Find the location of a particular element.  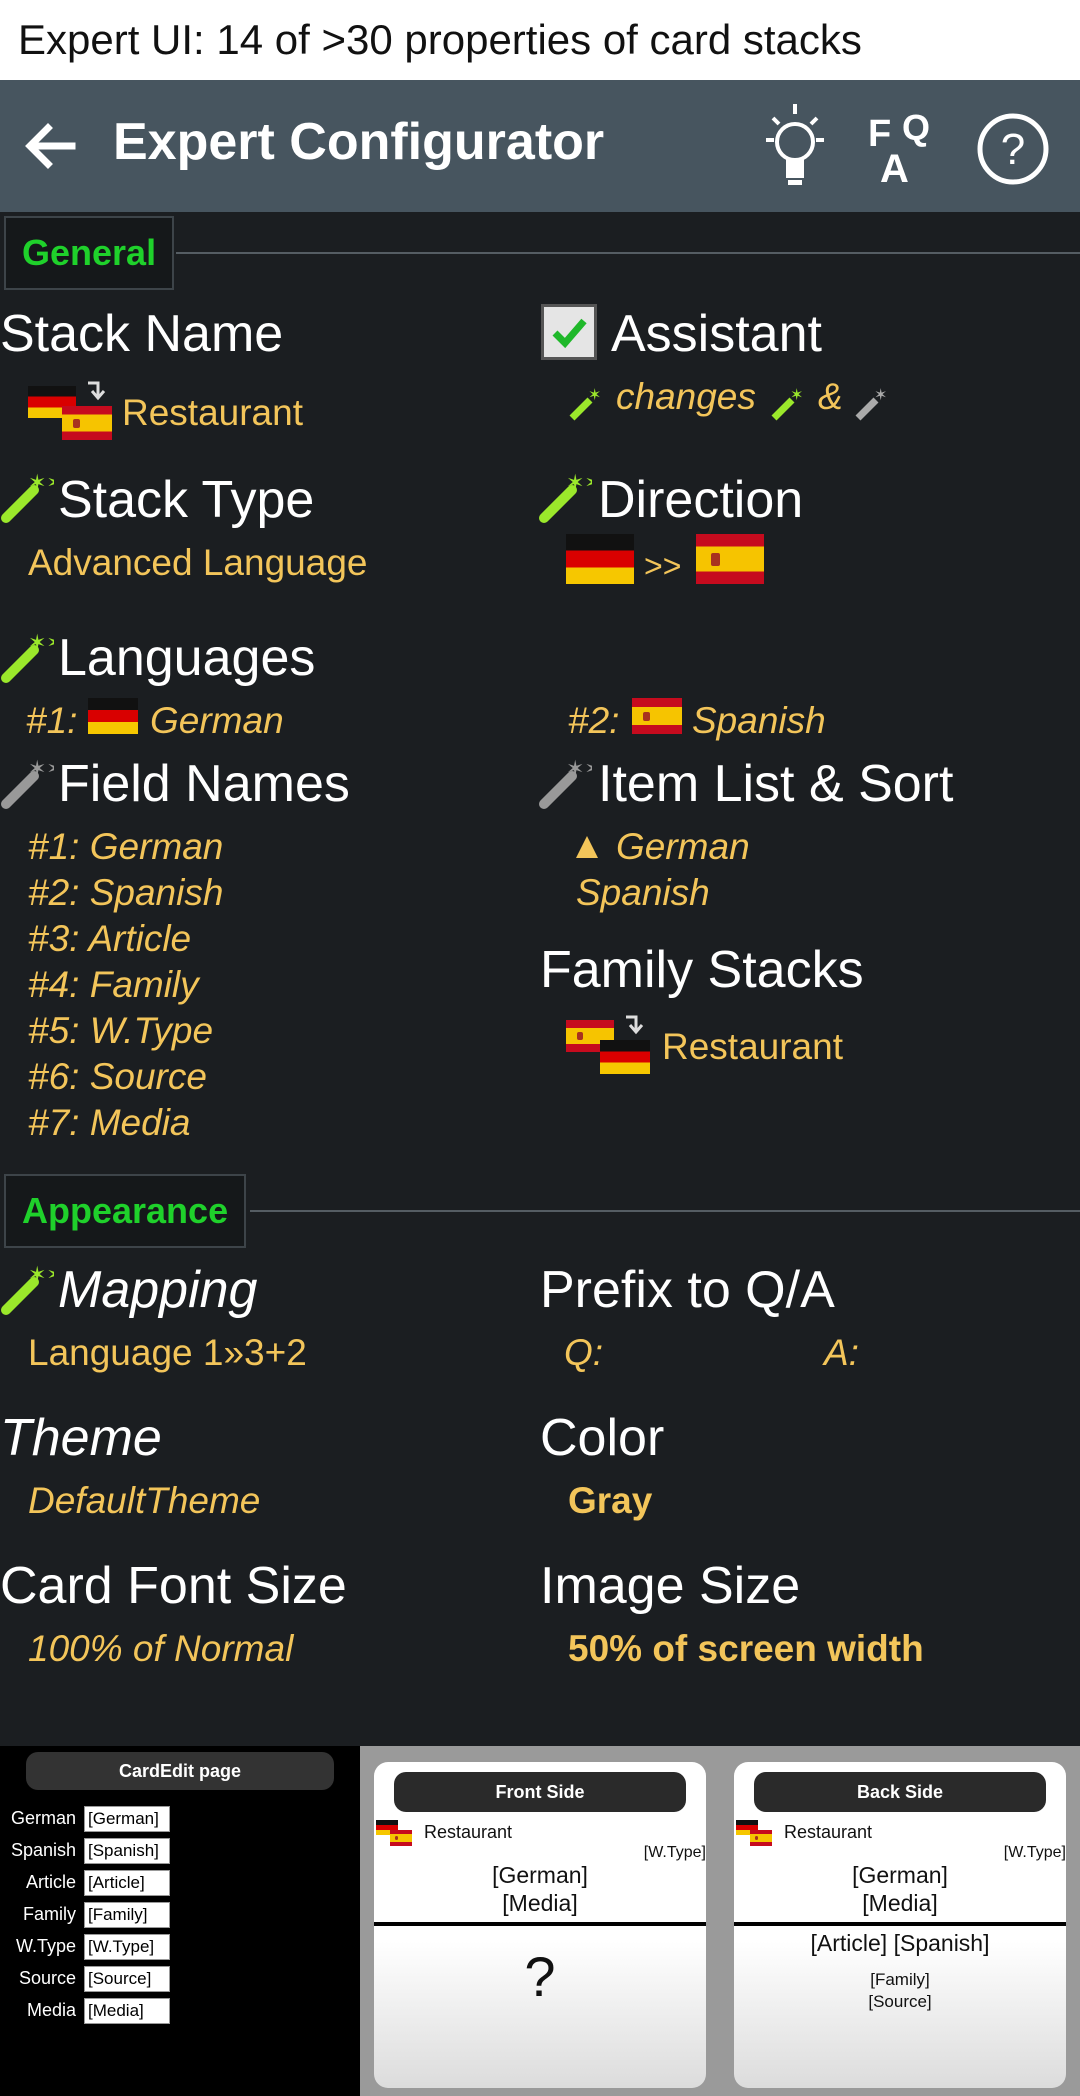

back-article-spanish: [Article] [Spanish] is located at coordinates (900, 1943).